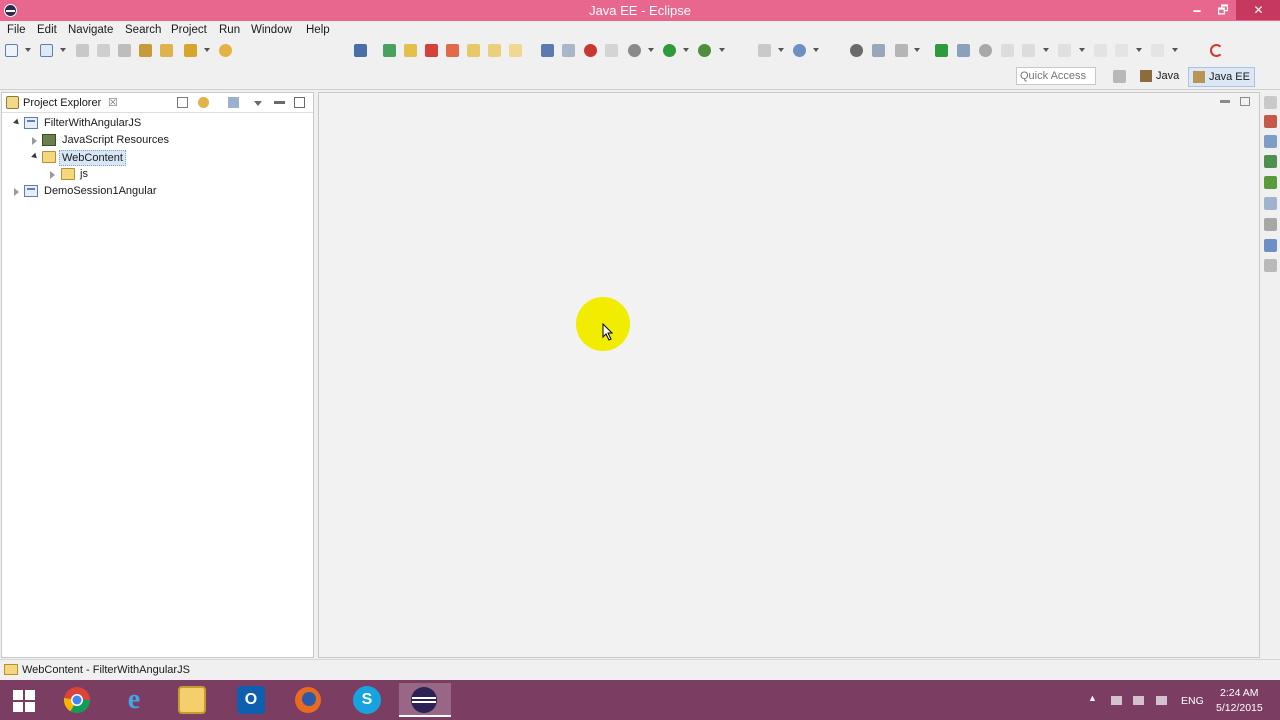 The height and width of the screenshot is (720, 1280). Describe the element at coordinates (1258, 10) in the screenshot. I see `close-button: ✕` at that location.